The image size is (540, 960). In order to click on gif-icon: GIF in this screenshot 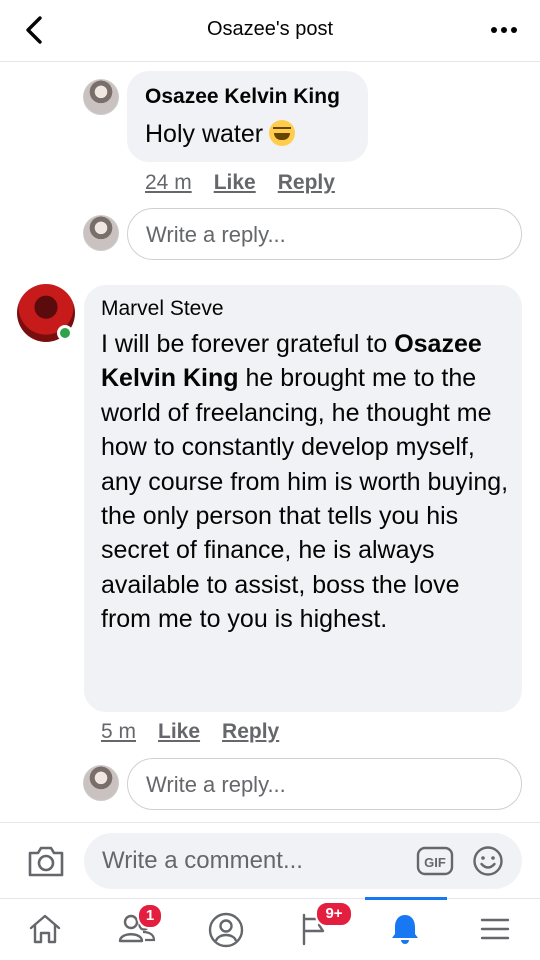, I will do `click(435, 861)`.